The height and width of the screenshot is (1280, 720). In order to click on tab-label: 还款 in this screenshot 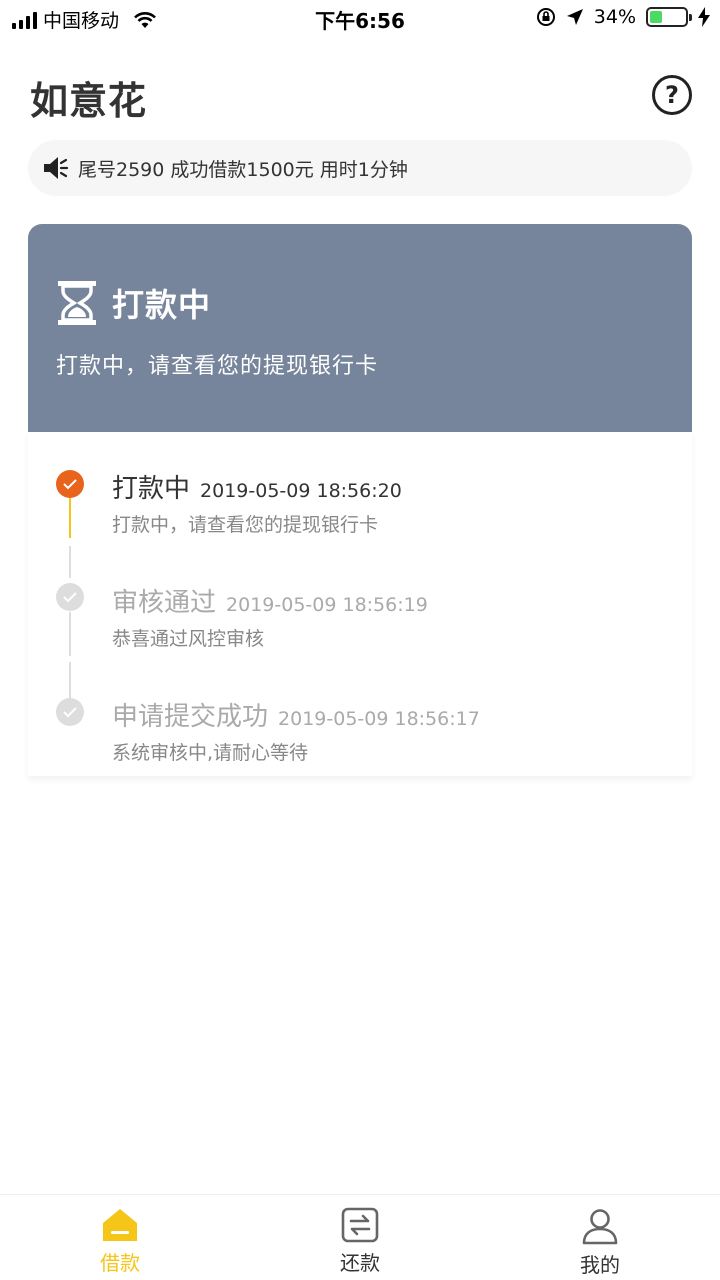, I will do `click(360, 1263)`.